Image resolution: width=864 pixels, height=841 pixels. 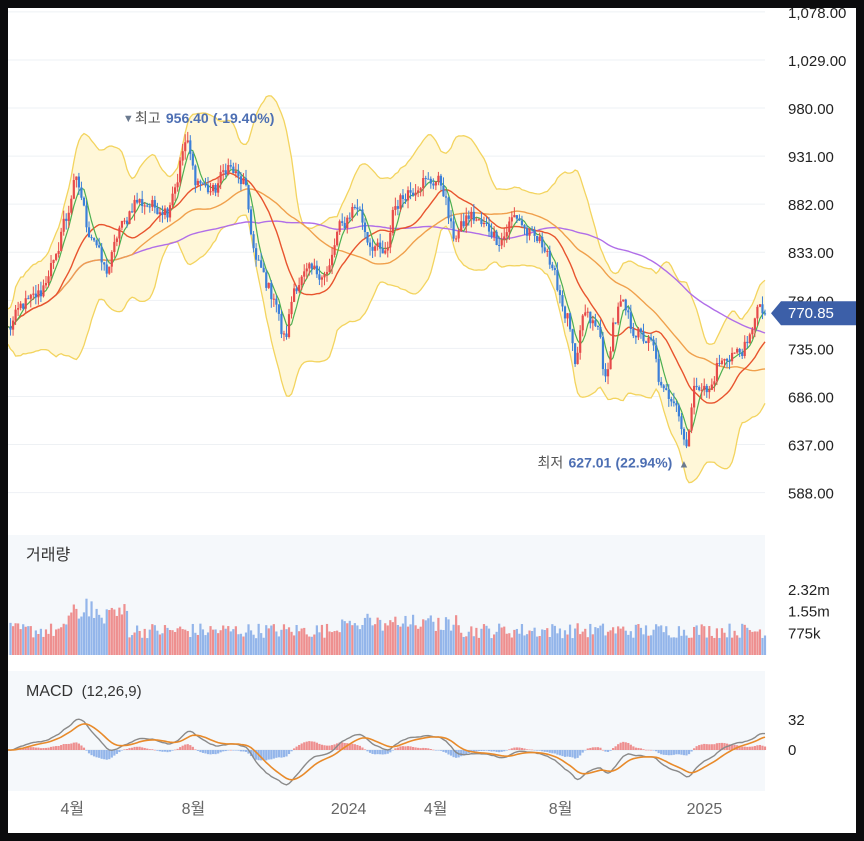 What do you see at coordinates (73, 809) in the screenshot?
I see `time-tick-label: 4월` at bounding box center [73, 809].